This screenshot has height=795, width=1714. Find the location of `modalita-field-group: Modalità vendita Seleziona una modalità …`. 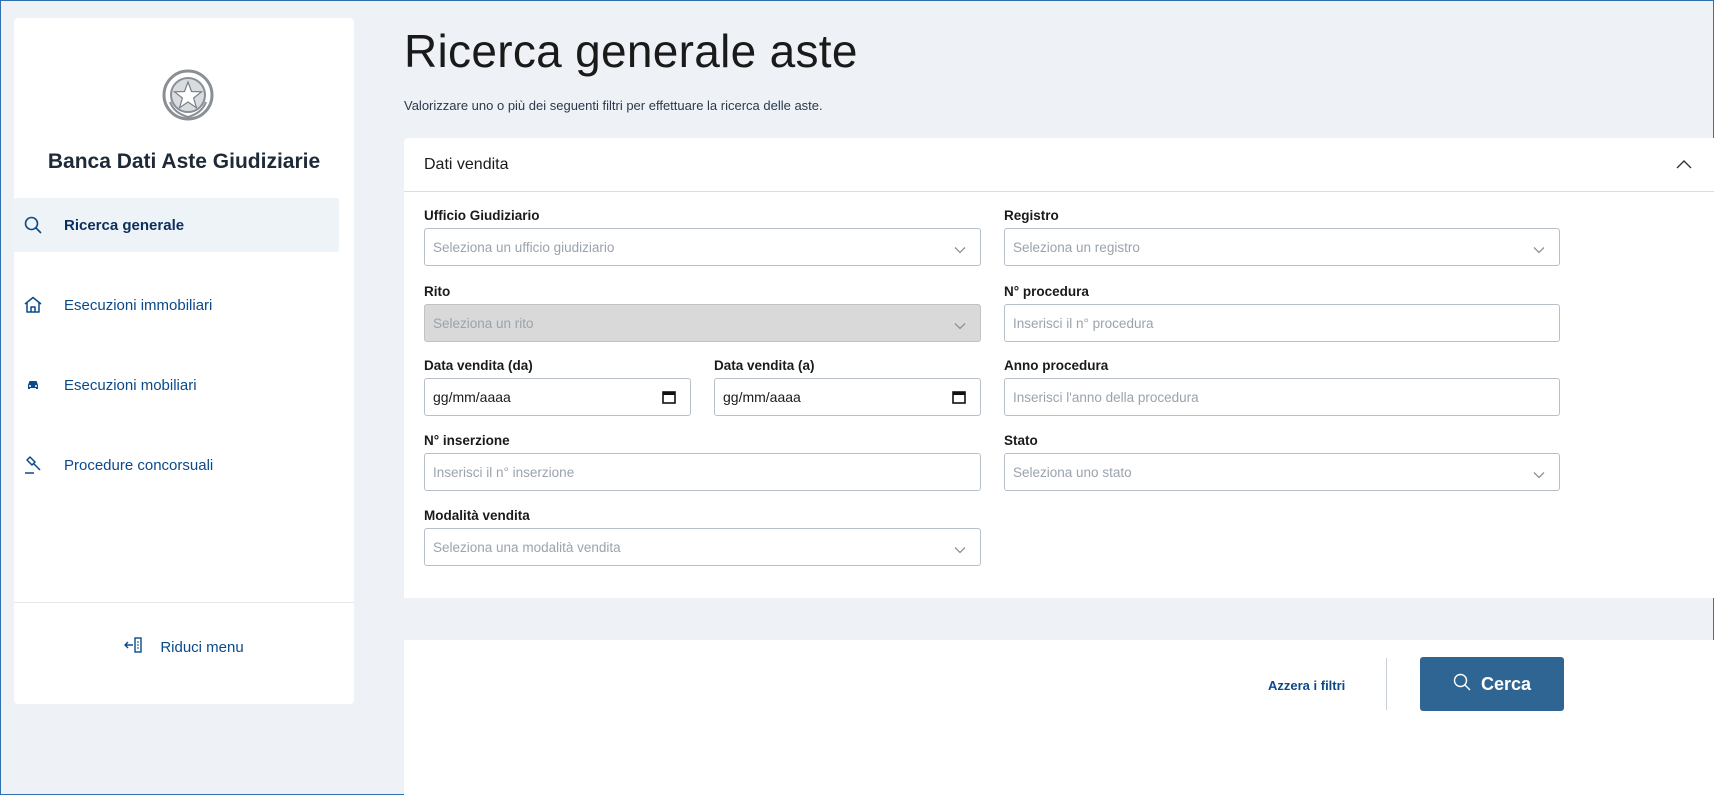

modalita-field-group: Modalità vendita Seleziona una modalità … is located at coordinates (702, 537).